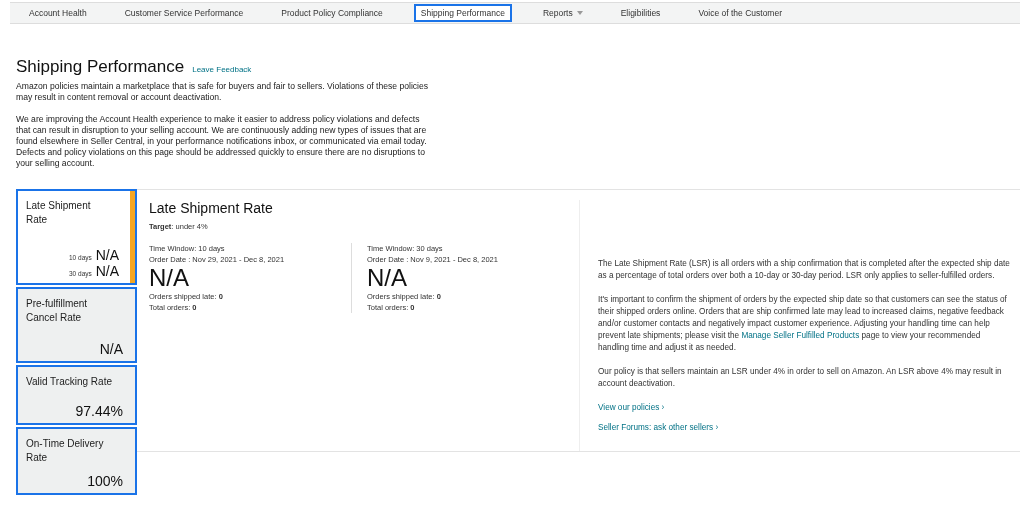 The width and height of the screenshot is (1024, 508). What do you see at coordinates (65, 451) in the screenshot?
I see `metric-title: On-Time Delivery Rate` at bounding box center [65, 451].